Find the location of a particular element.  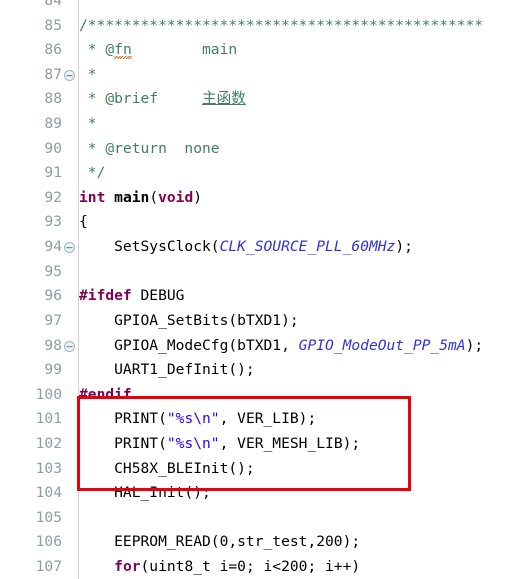

line-content: PRINT("%s\n", VER_LIB); is located at coordinates (197, 419).